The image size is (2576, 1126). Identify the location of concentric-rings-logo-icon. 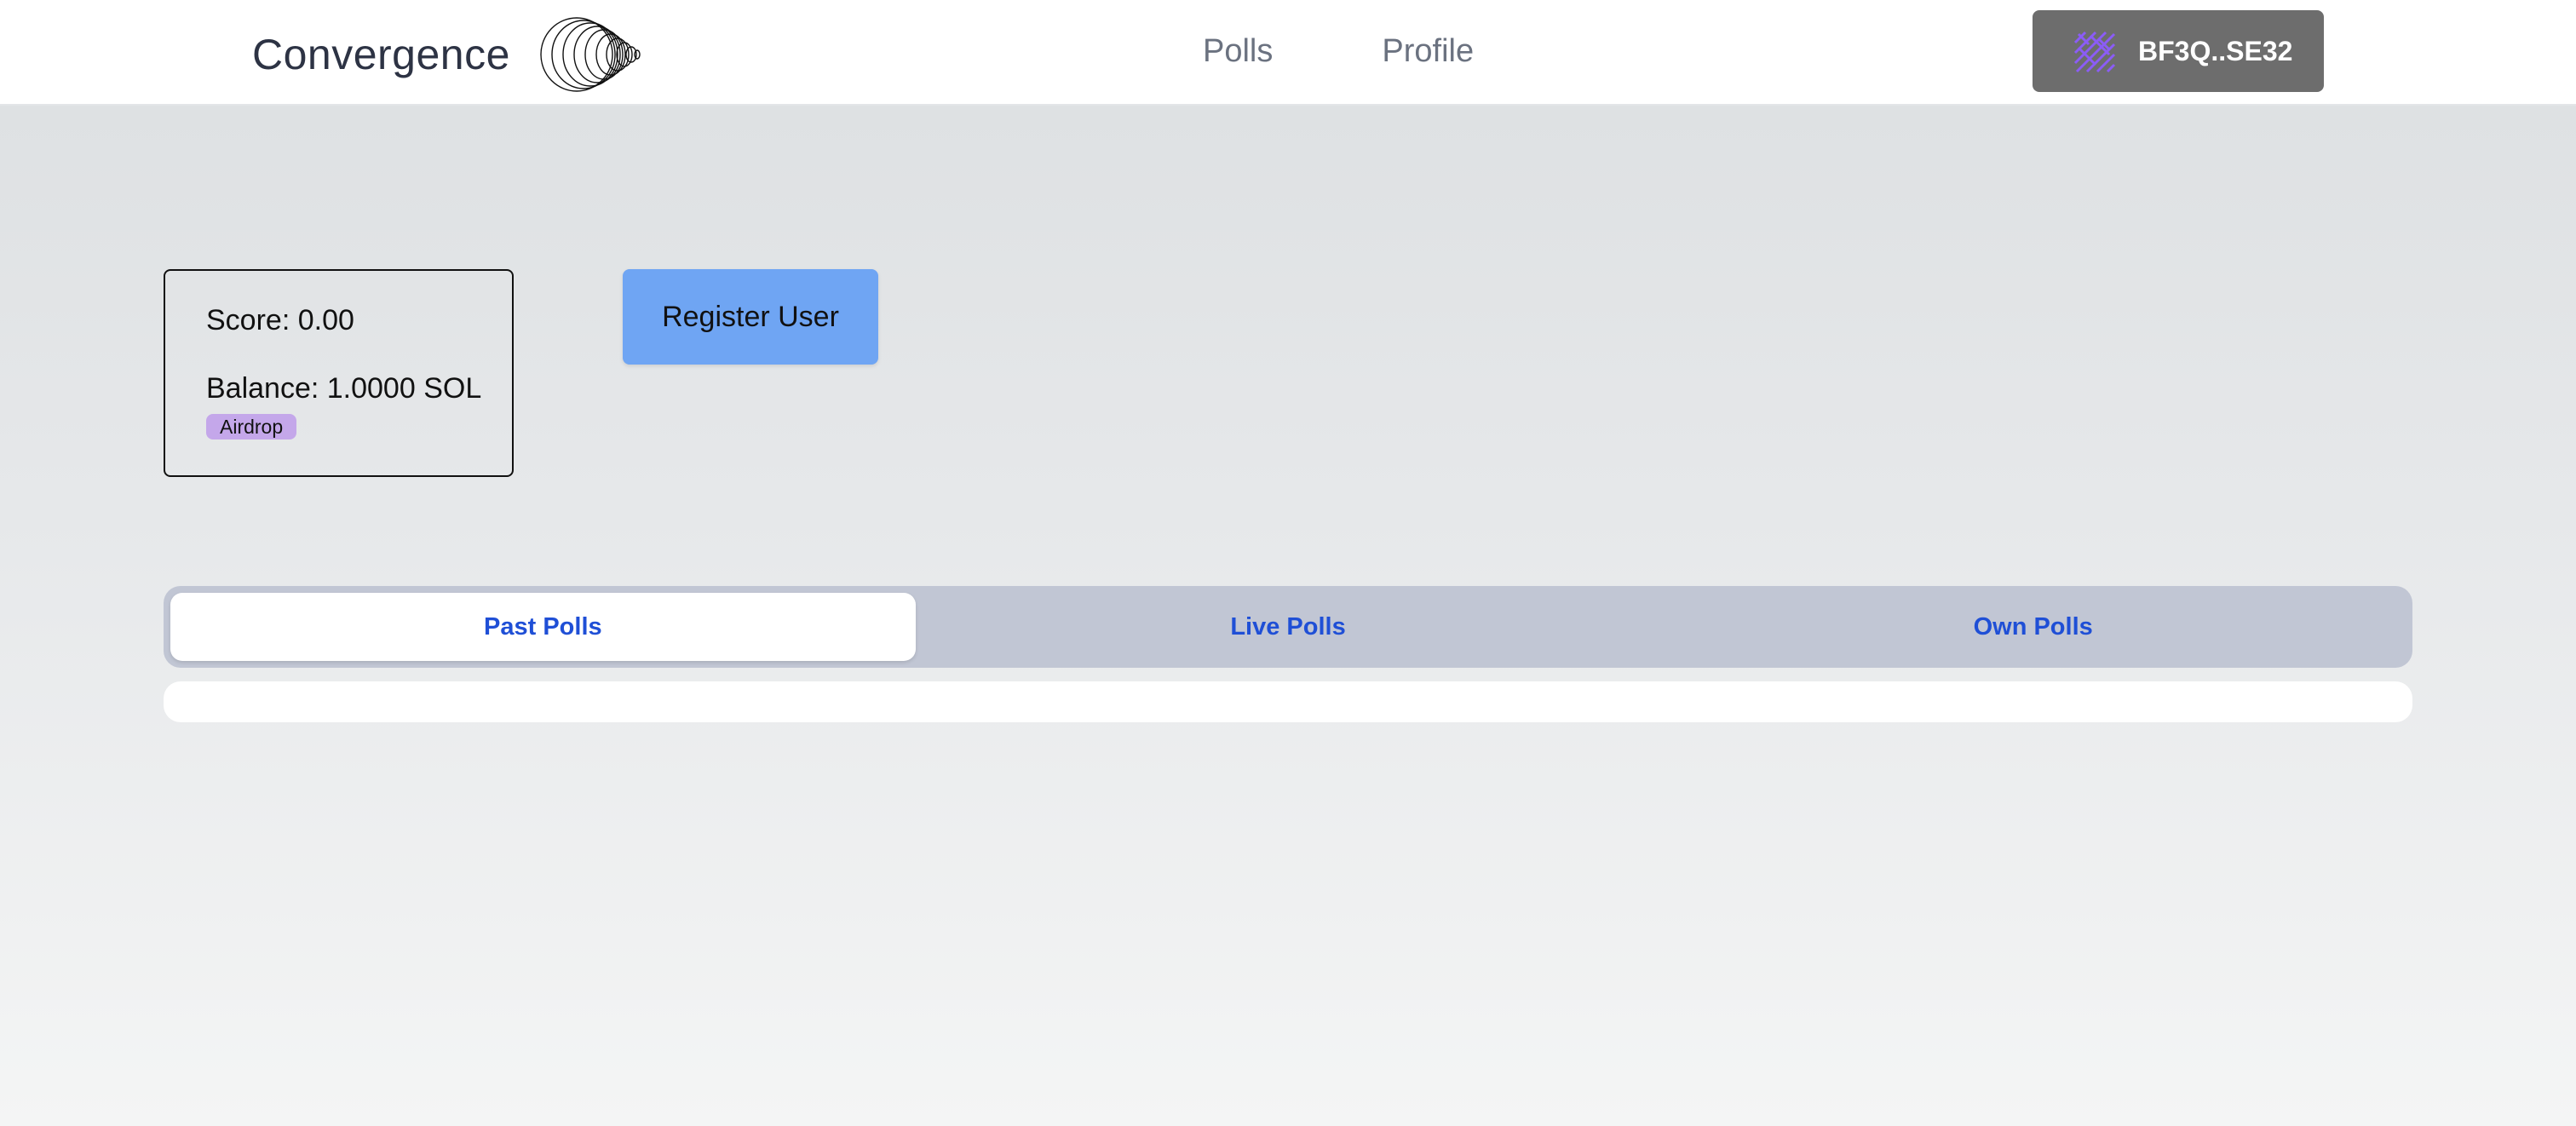
(591, 54).